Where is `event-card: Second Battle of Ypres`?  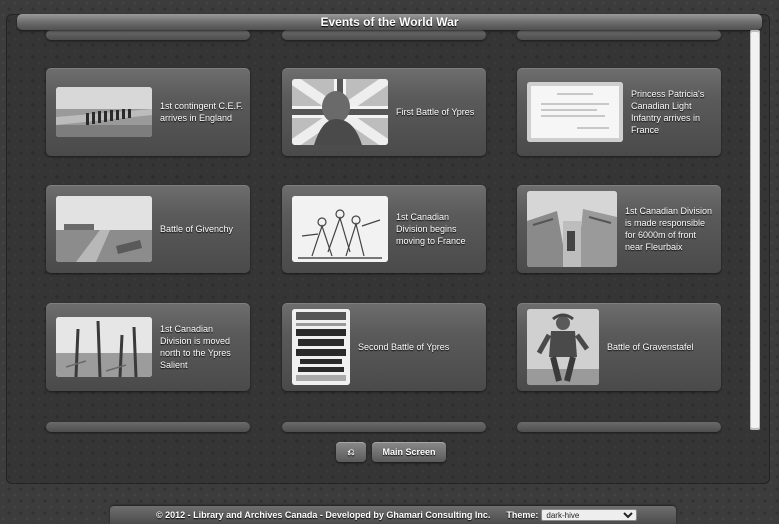 event-card: Second Battle of Ypres is located at coordinates (384, 347).